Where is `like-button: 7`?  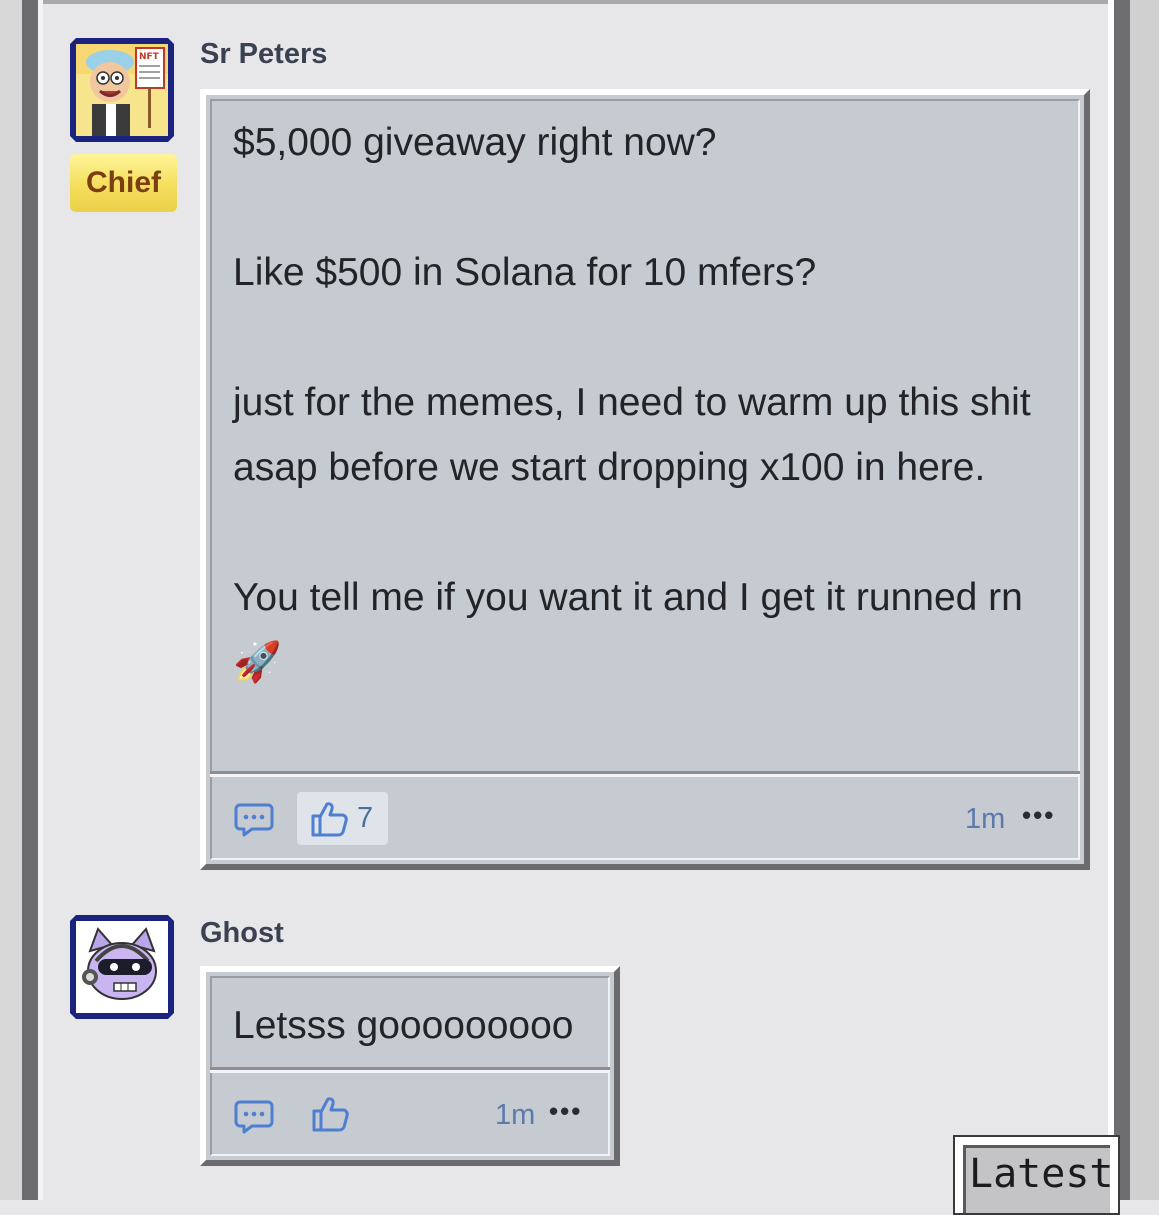
like-button: 7 is located at coordinates (342, 818).